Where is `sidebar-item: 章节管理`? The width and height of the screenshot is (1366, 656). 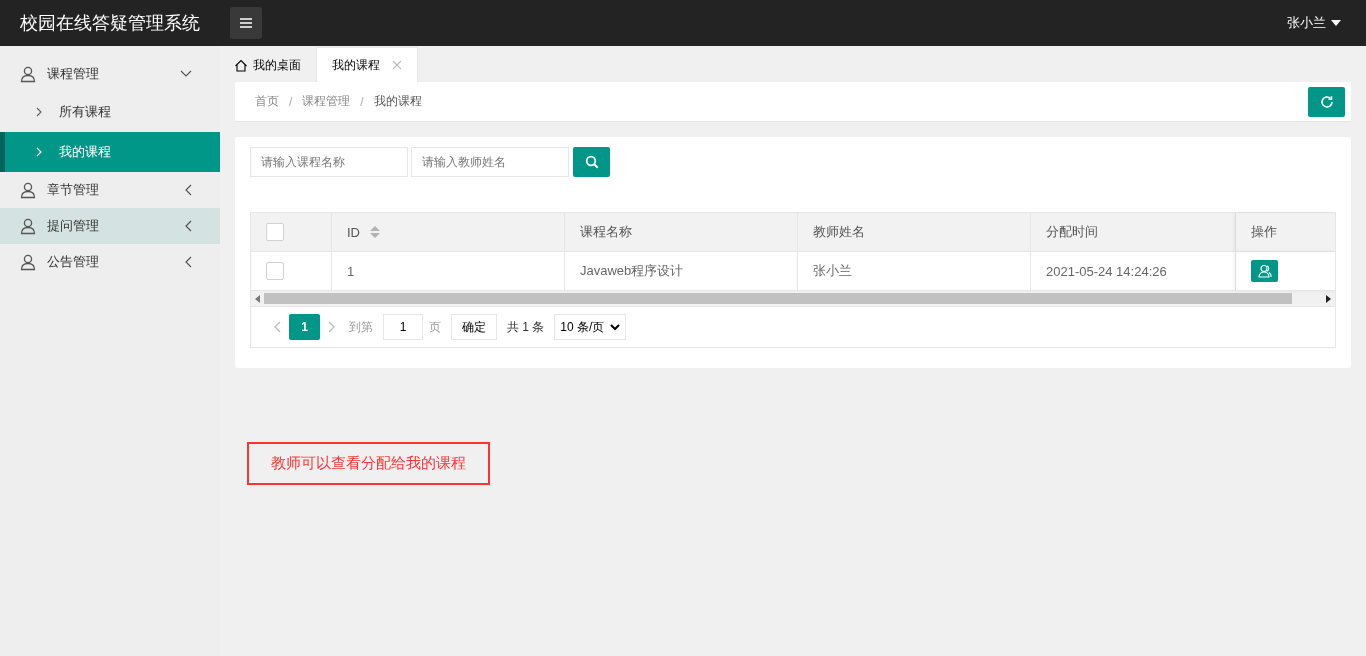 sidebar-item: 章节管理 is located at coordinates (110, 190).